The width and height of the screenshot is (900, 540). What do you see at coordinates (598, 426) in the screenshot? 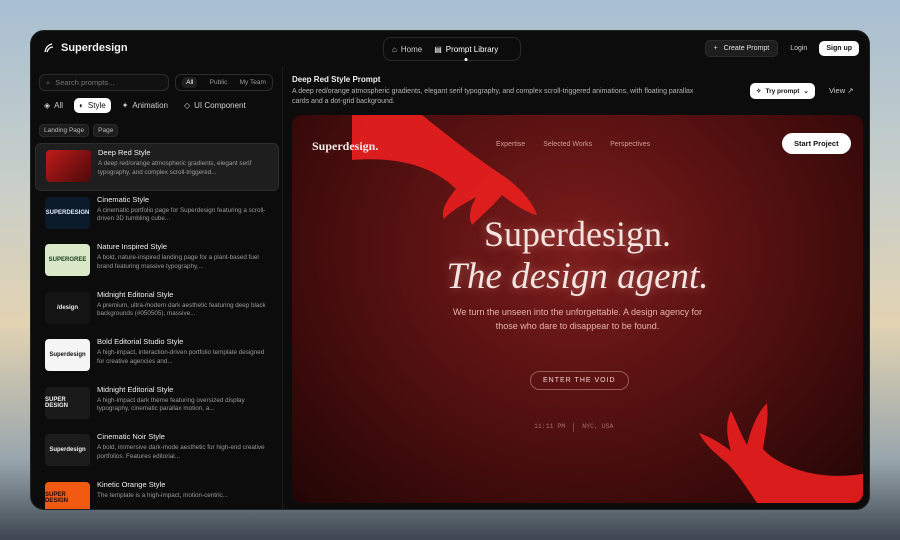
I see `preview-location: NYC, USA` at bounding box center [598, 426].